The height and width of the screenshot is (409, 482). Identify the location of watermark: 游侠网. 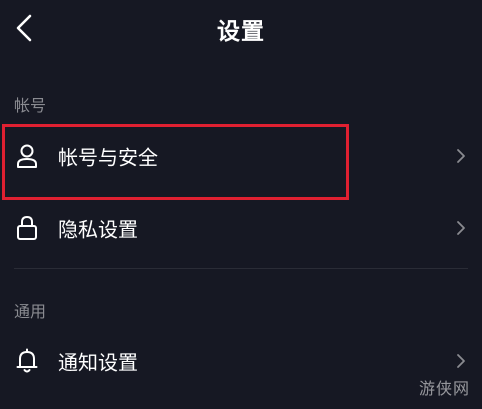
(444, 388).